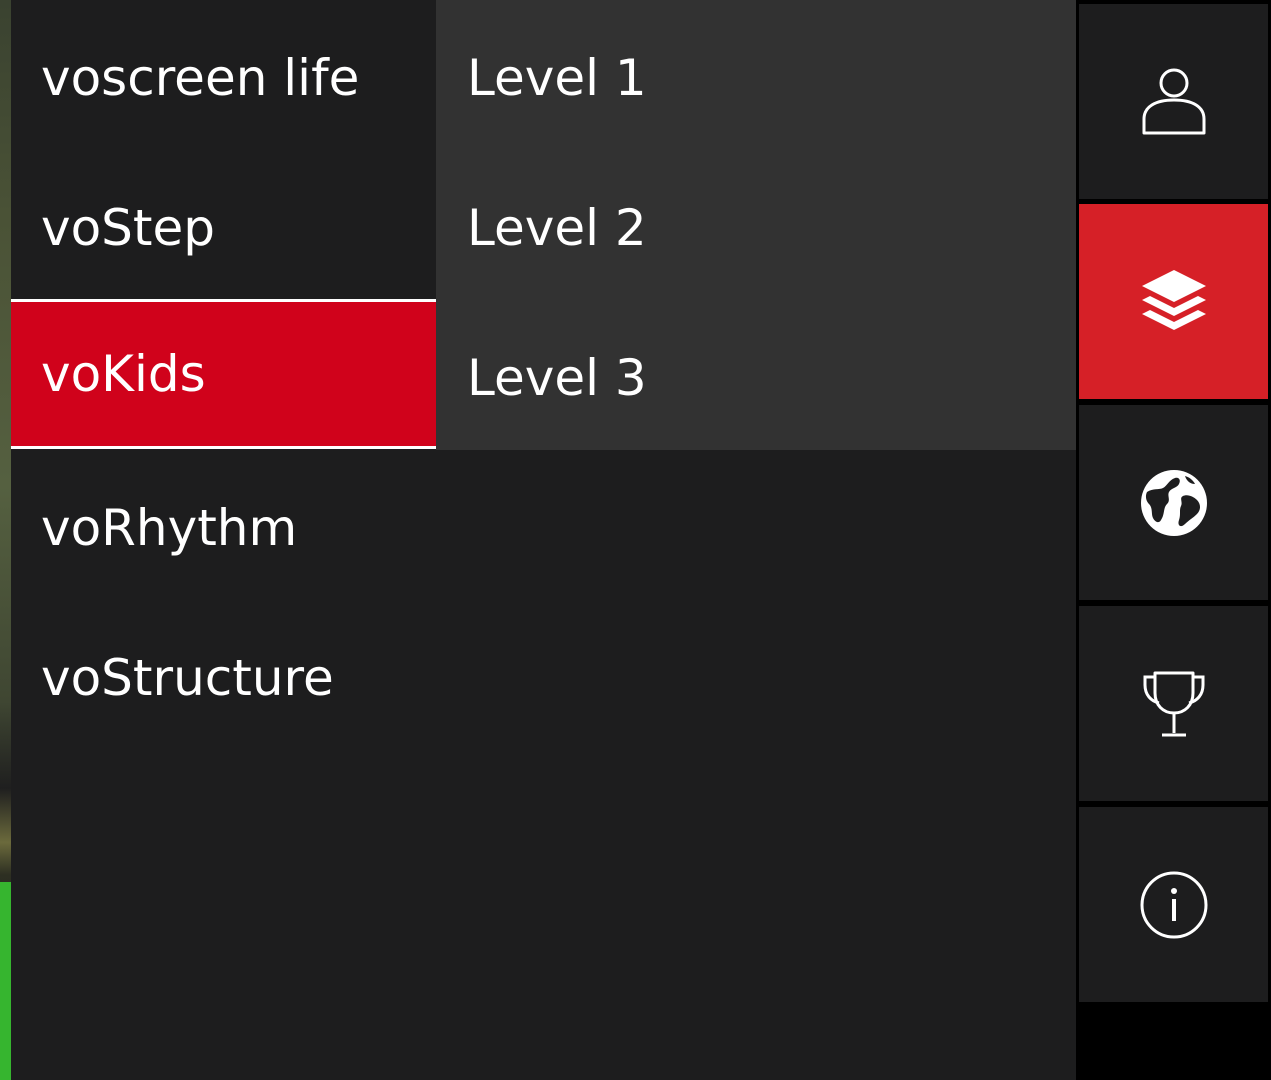 Image resolution: width=1271 pixels, height=1080 pixels. I want to click on submenu-item-label: Level 1, so click(557, 78).